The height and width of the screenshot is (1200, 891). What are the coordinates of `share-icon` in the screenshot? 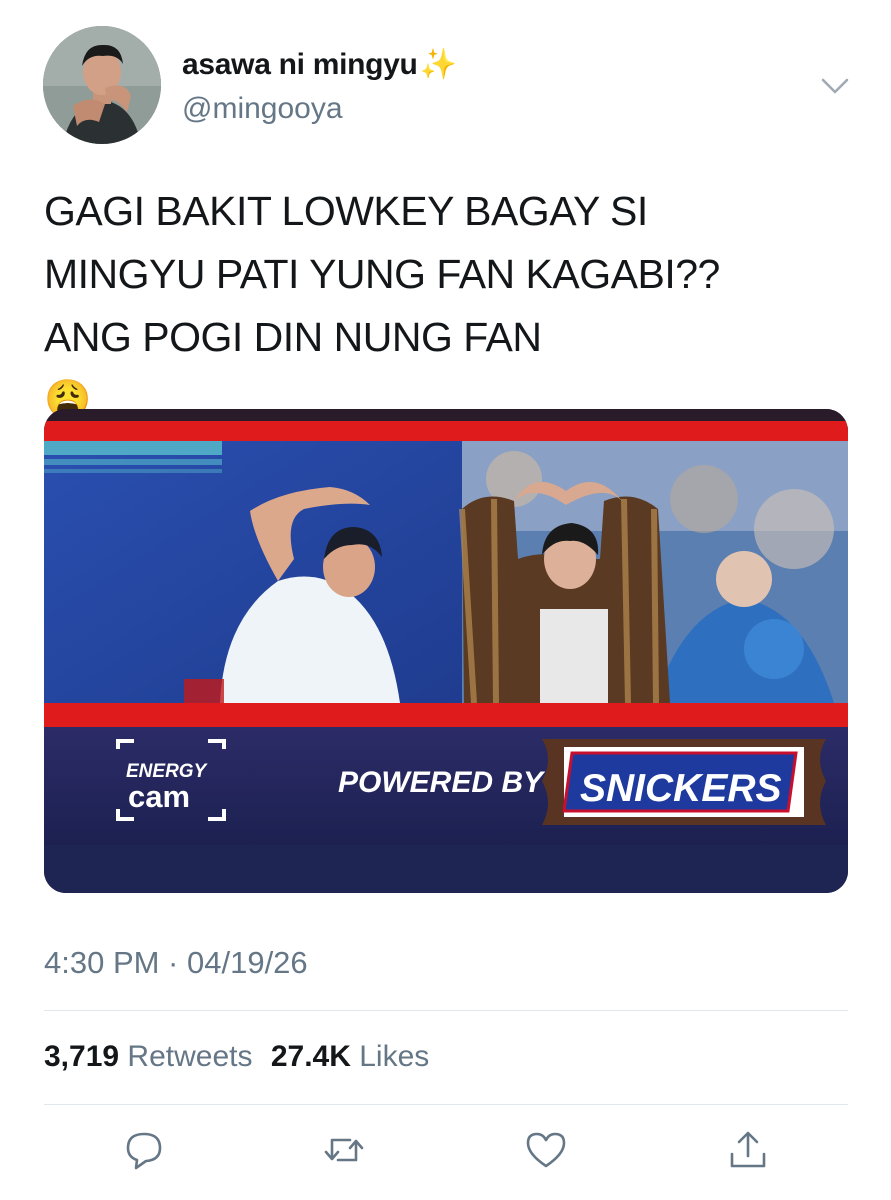 It's located at (748, 1150).